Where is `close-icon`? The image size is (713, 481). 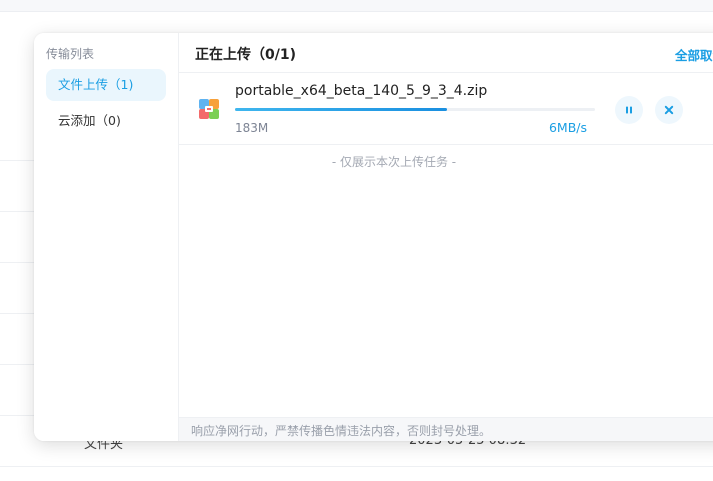 close-icon is located at coordinates (669, 110).